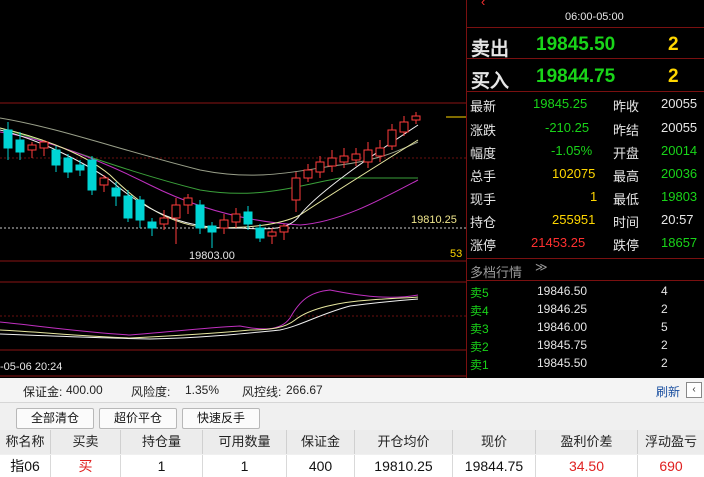 This screenshot has width=704, height=477. Describe the element at coordinates (86, 466) in the screenshot. I see `cell-side: 买` at that location.